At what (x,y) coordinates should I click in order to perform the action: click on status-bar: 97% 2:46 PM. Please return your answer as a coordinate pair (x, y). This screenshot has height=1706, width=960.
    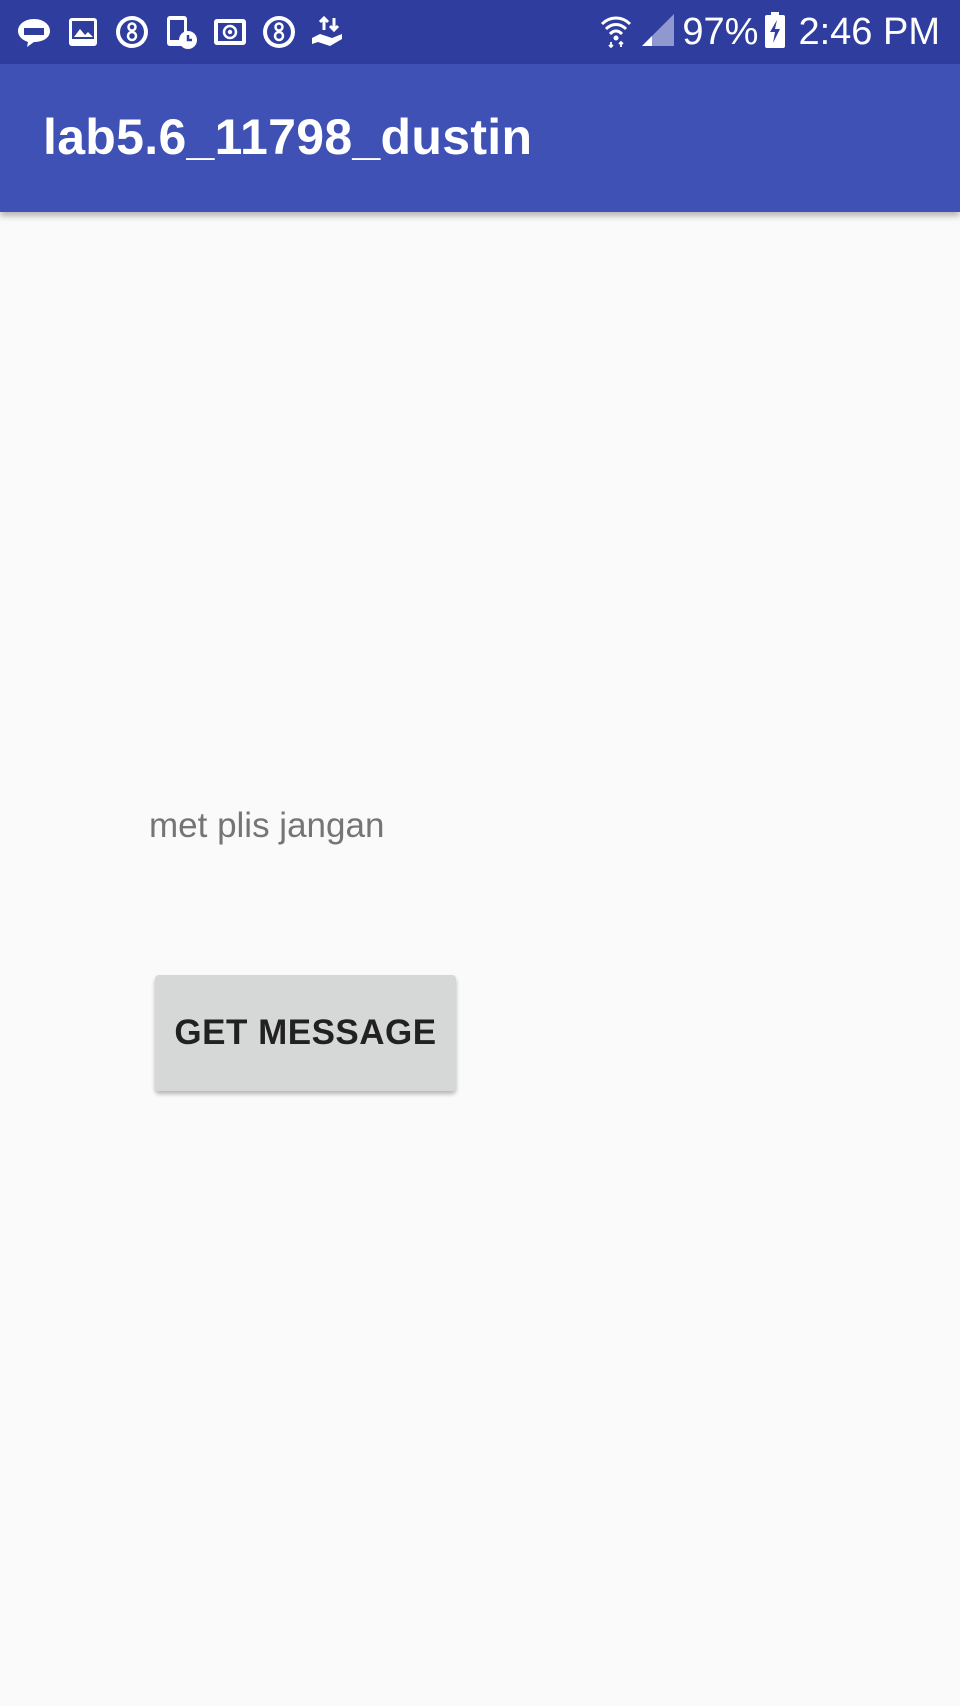
    Looking at the image, I should click on (480, 32).